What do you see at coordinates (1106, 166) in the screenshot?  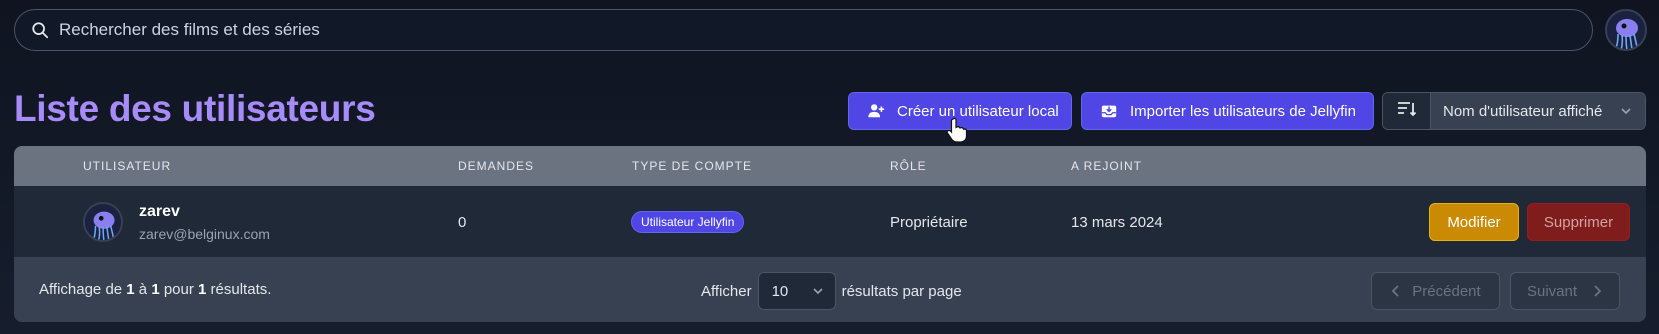 I see `header-joined: A REJOINT` at bounding box center [1106, 166].